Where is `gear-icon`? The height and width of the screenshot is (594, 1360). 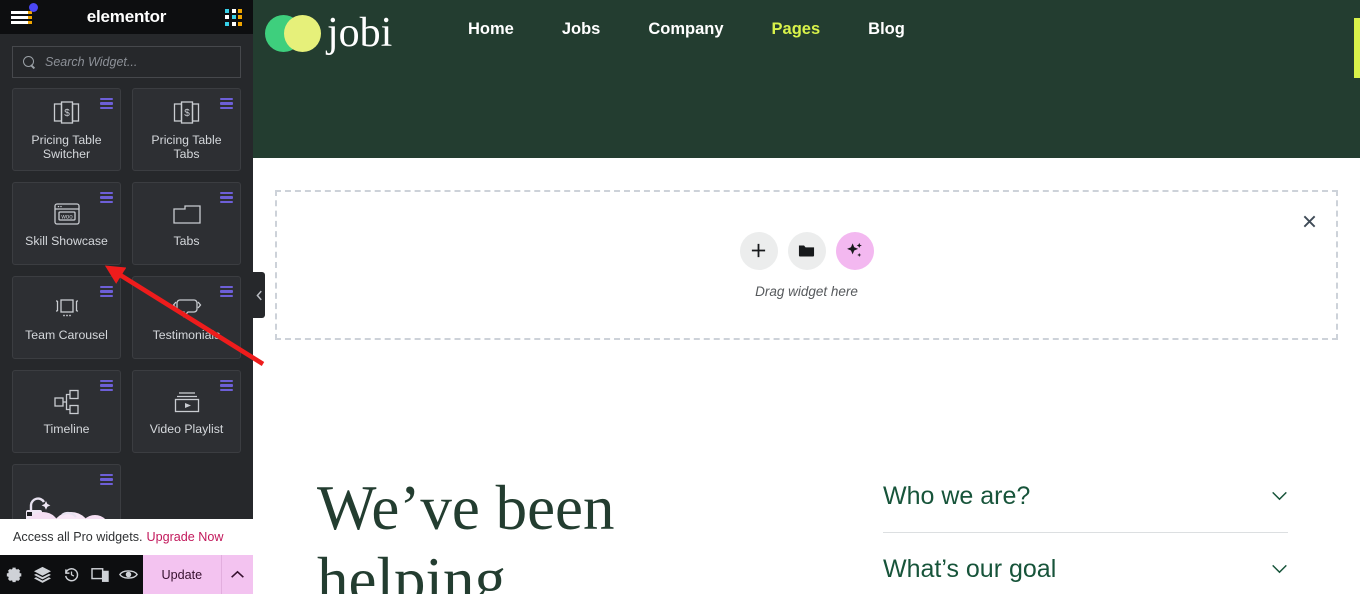
gear-icon is located at coordinates (14, 574).